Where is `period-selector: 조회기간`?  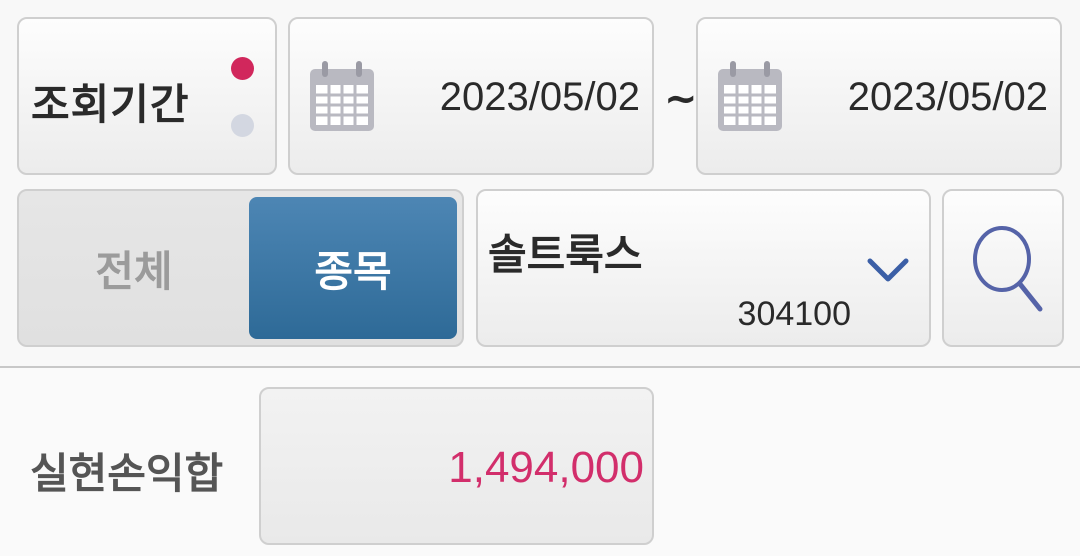 period-selector: 조회기간 is located at coordinates (147, 96).